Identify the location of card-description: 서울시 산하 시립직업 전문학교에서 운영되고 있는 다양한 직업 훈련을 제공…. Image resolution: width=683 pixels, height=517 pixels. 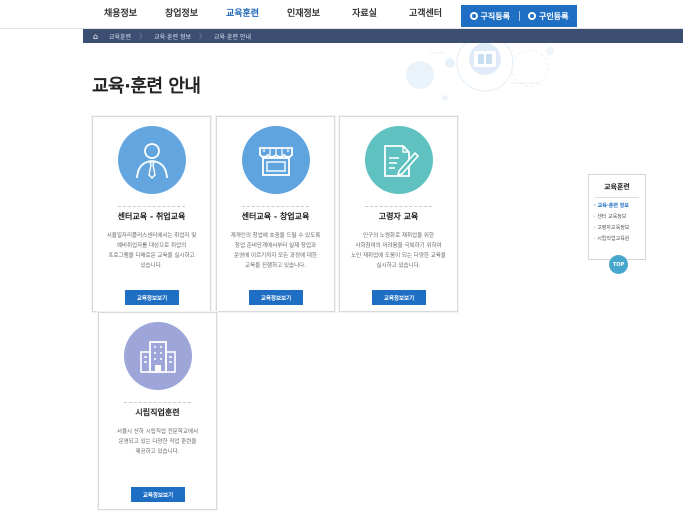
(157, 442).